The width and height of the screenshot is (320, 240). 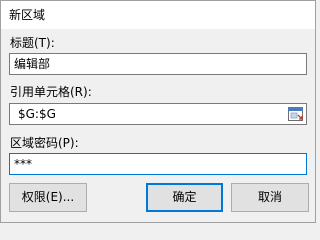 I want to click on ref-label: 引用单元格(R):, so click(x=51, y=92).